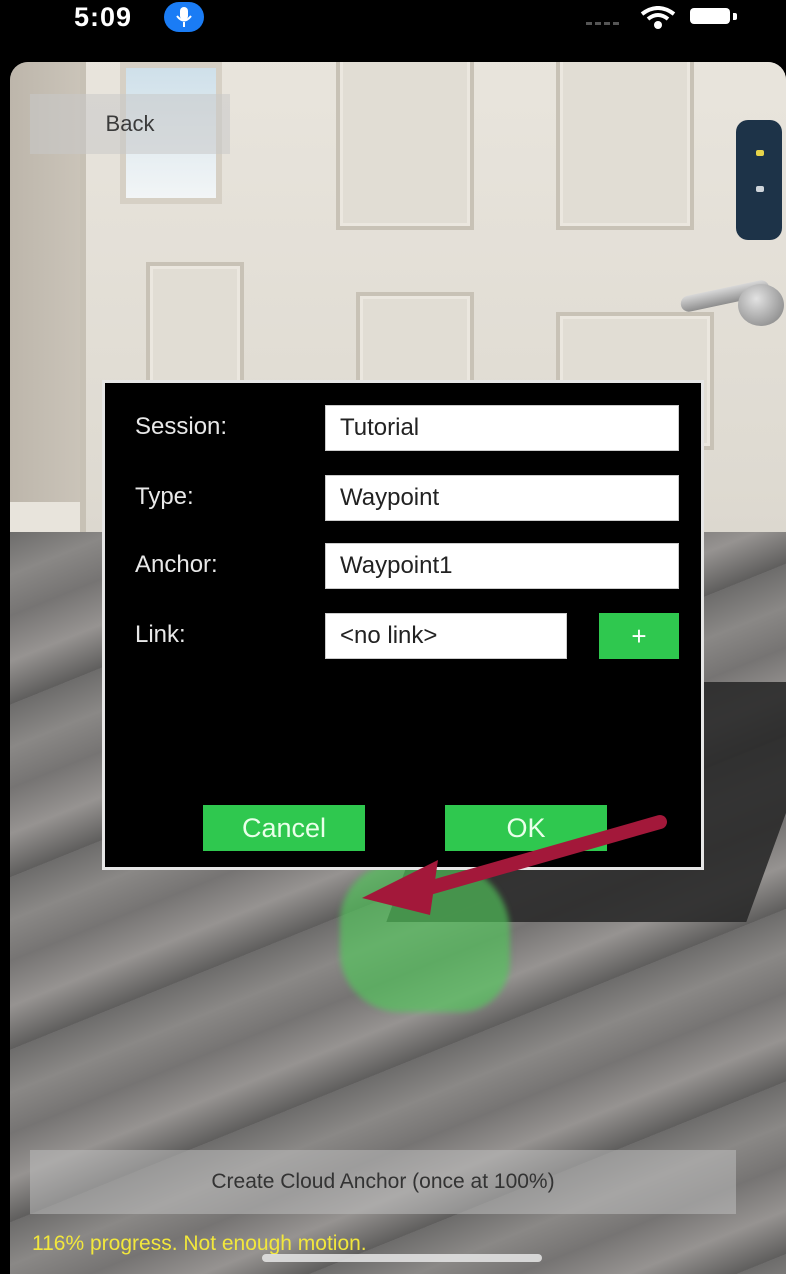 This screenshot has width=786, height=1274. What do you see at coordinates (446, 636) in the screenshot?
I see `link-field: <no link>` at bounding box center [446, 636].